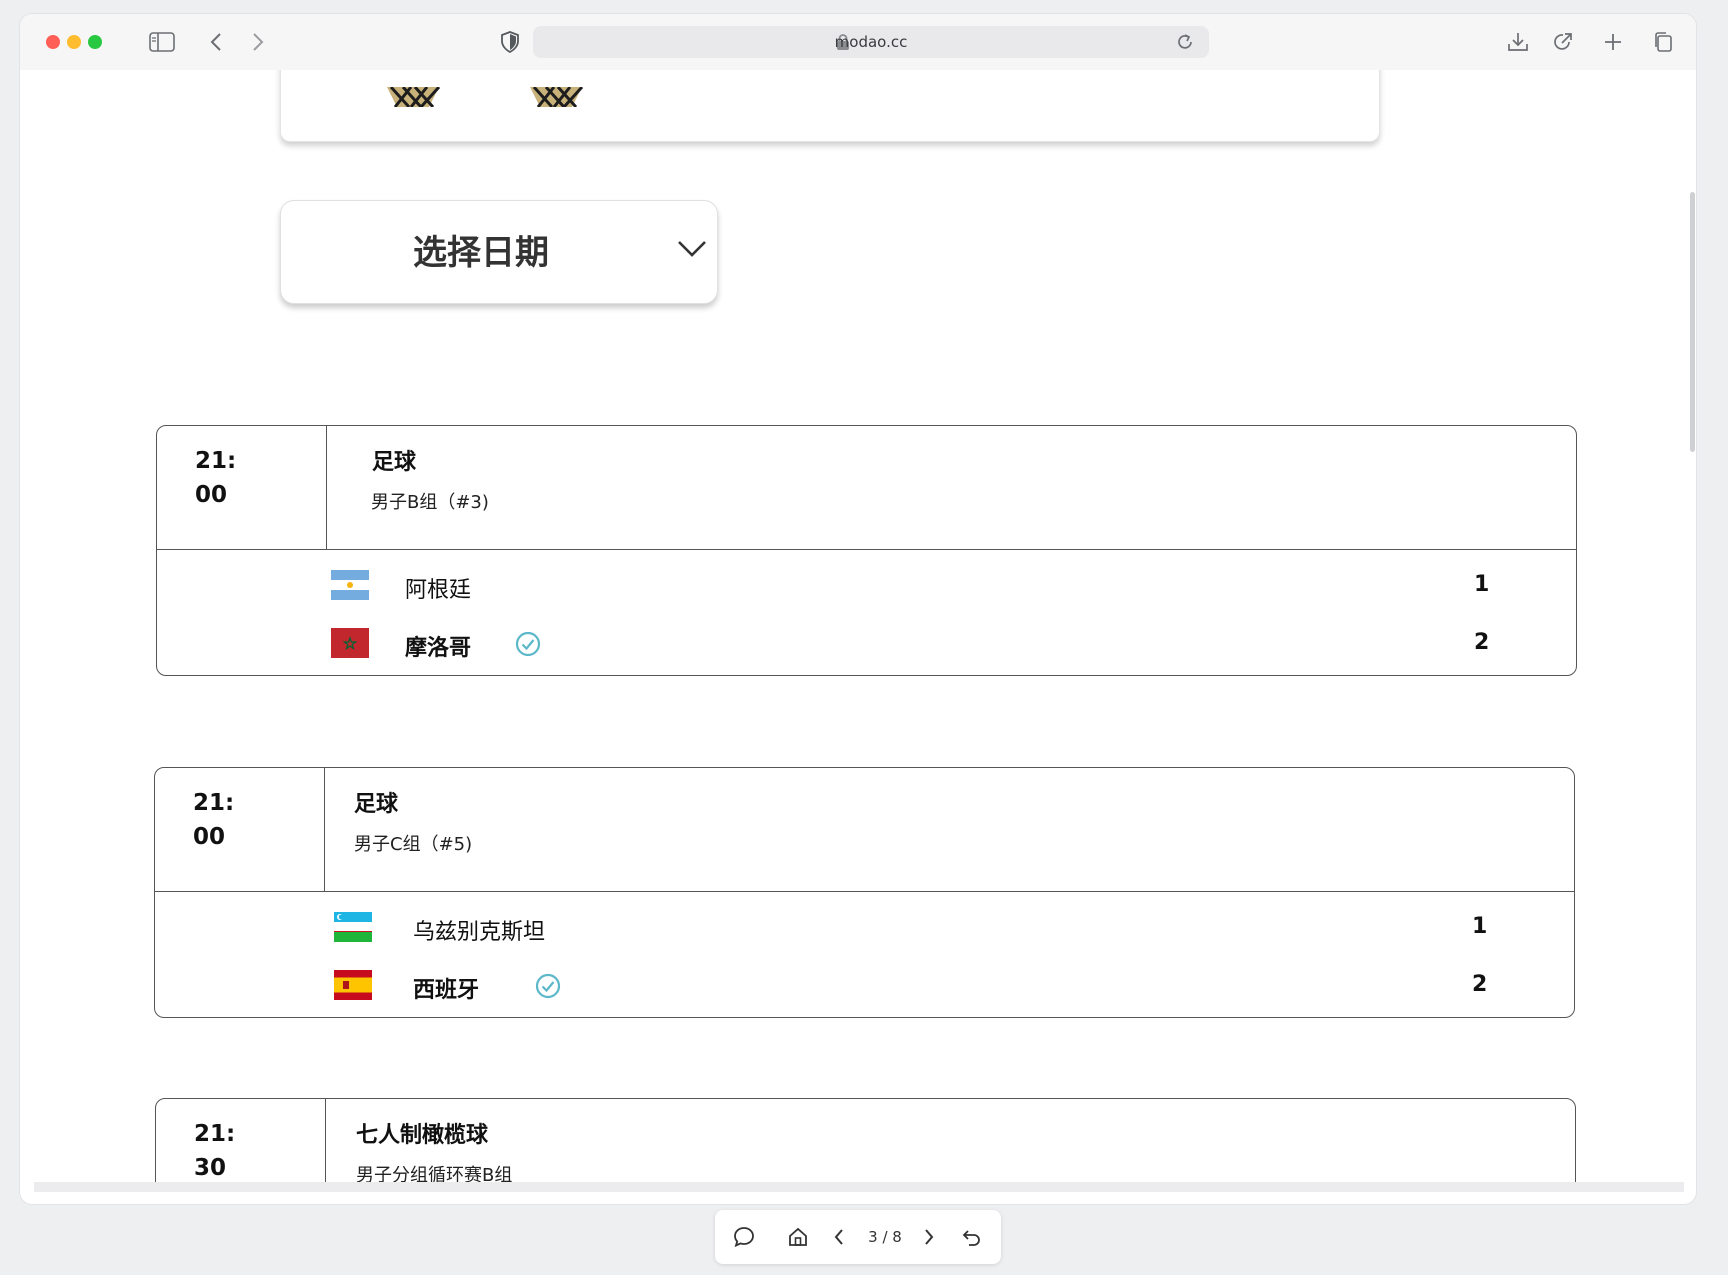 This screenshot has height=1275, width=1728. I want to click on date-picker-label: 选择日期, so click(481, 253).